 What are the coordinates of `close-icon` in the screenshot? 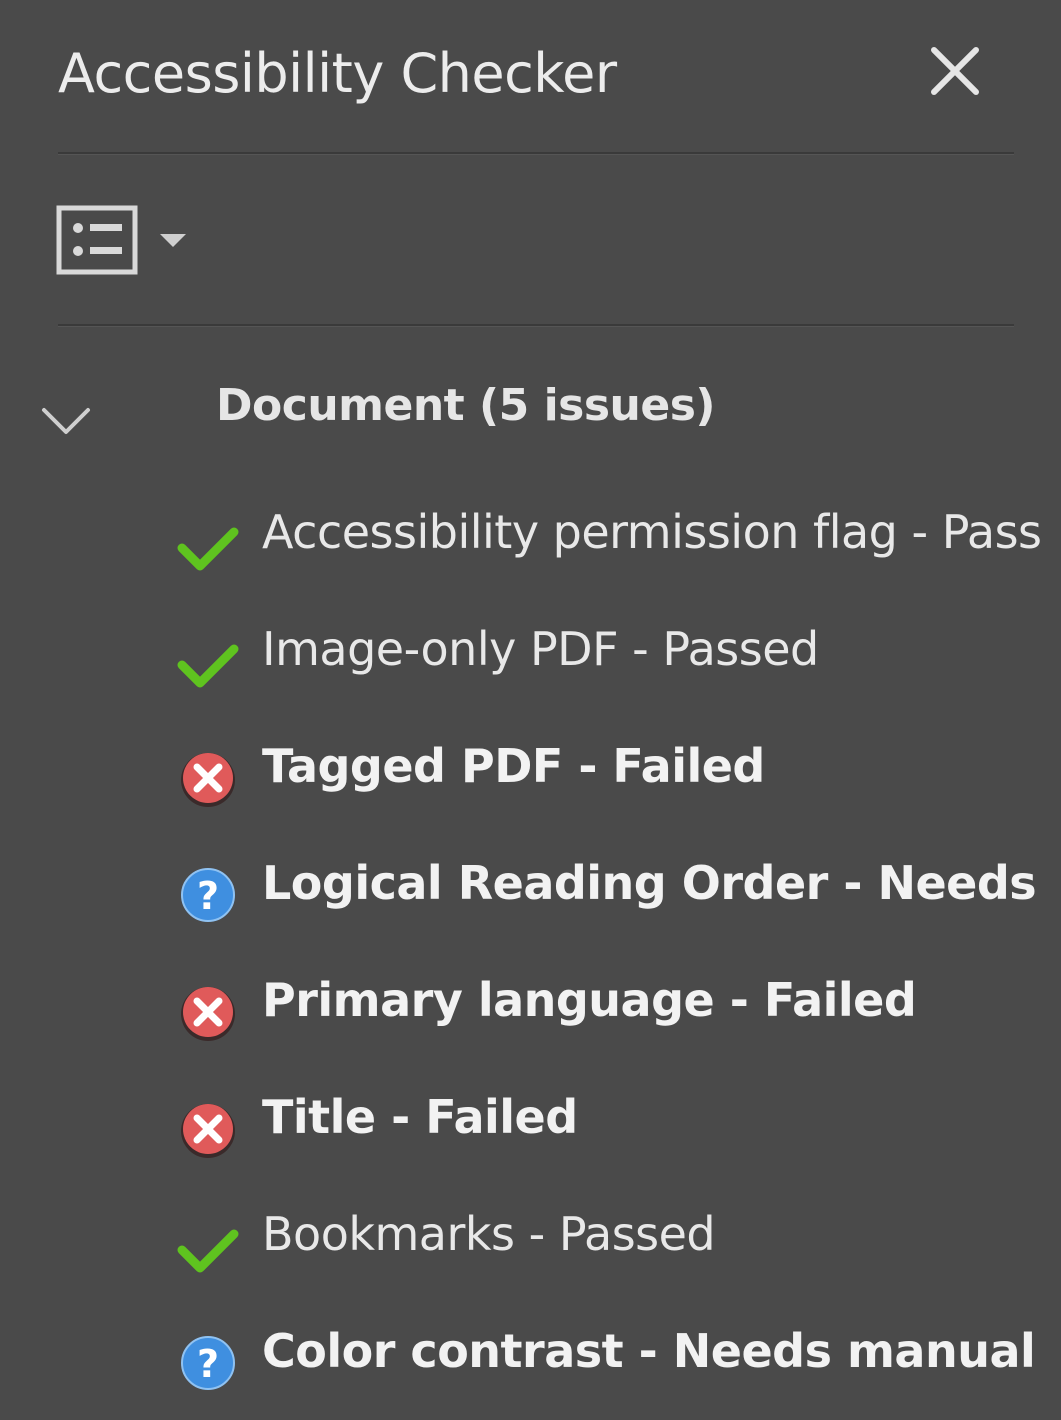 It's located at (955, 71).